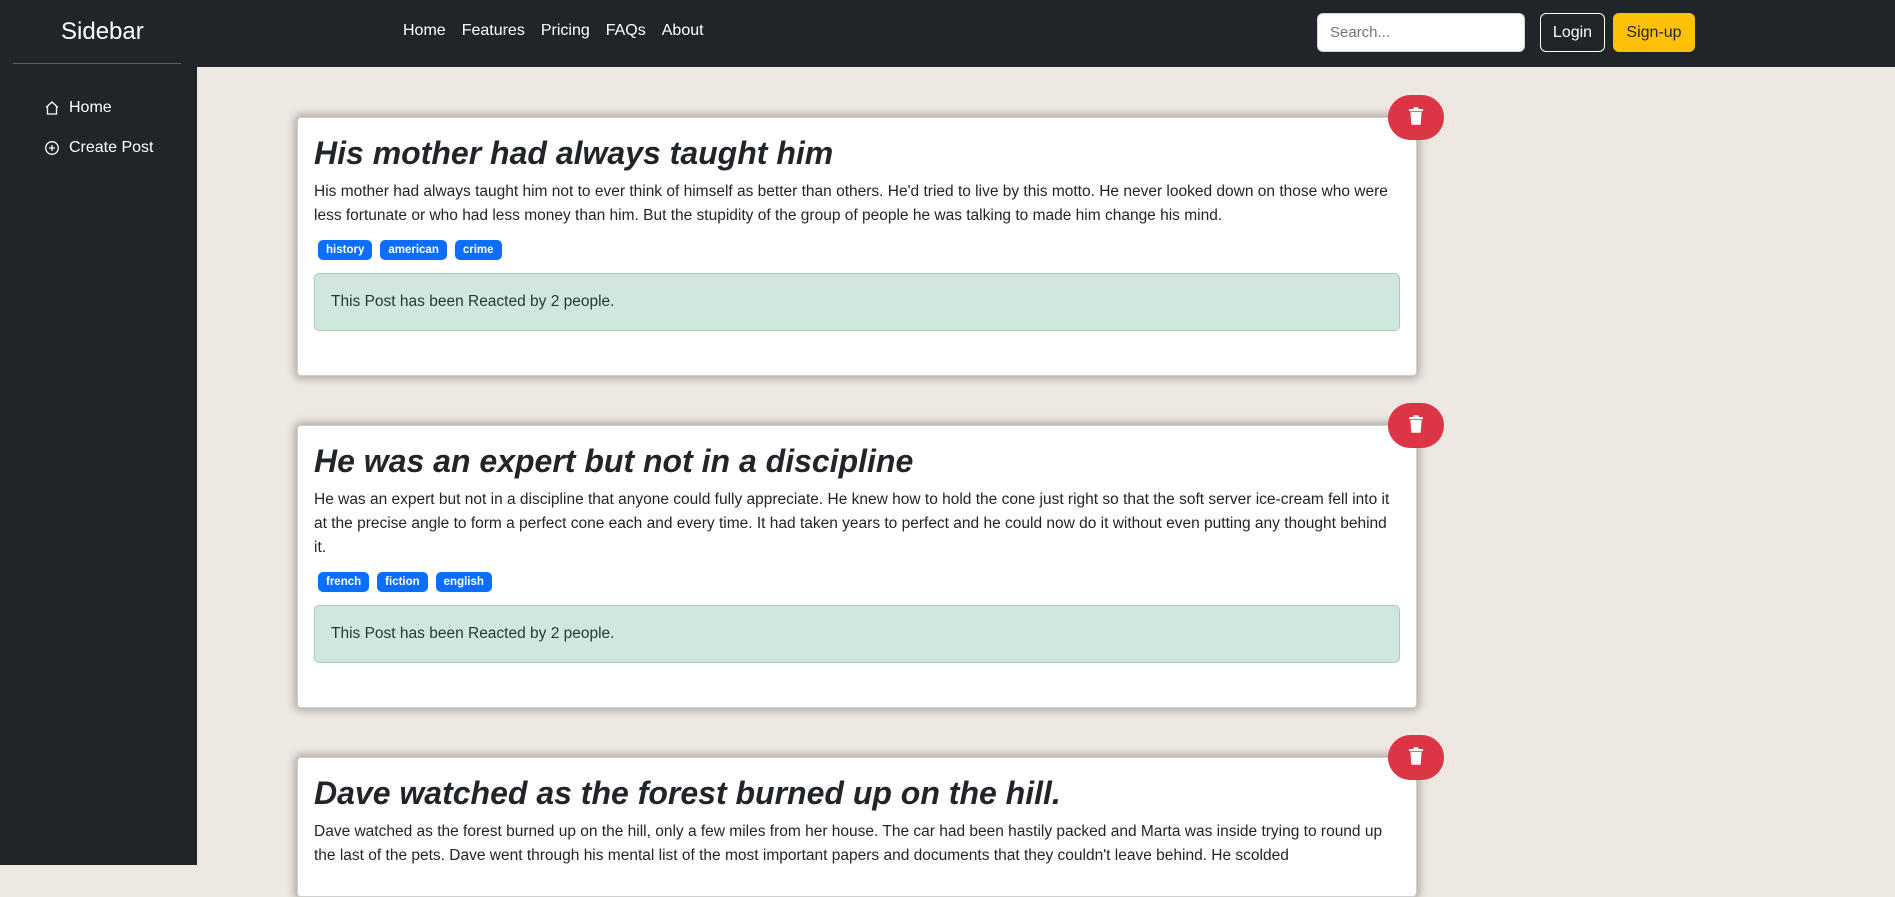  I want to click on nav-link-home: Home, so click(424, 31).